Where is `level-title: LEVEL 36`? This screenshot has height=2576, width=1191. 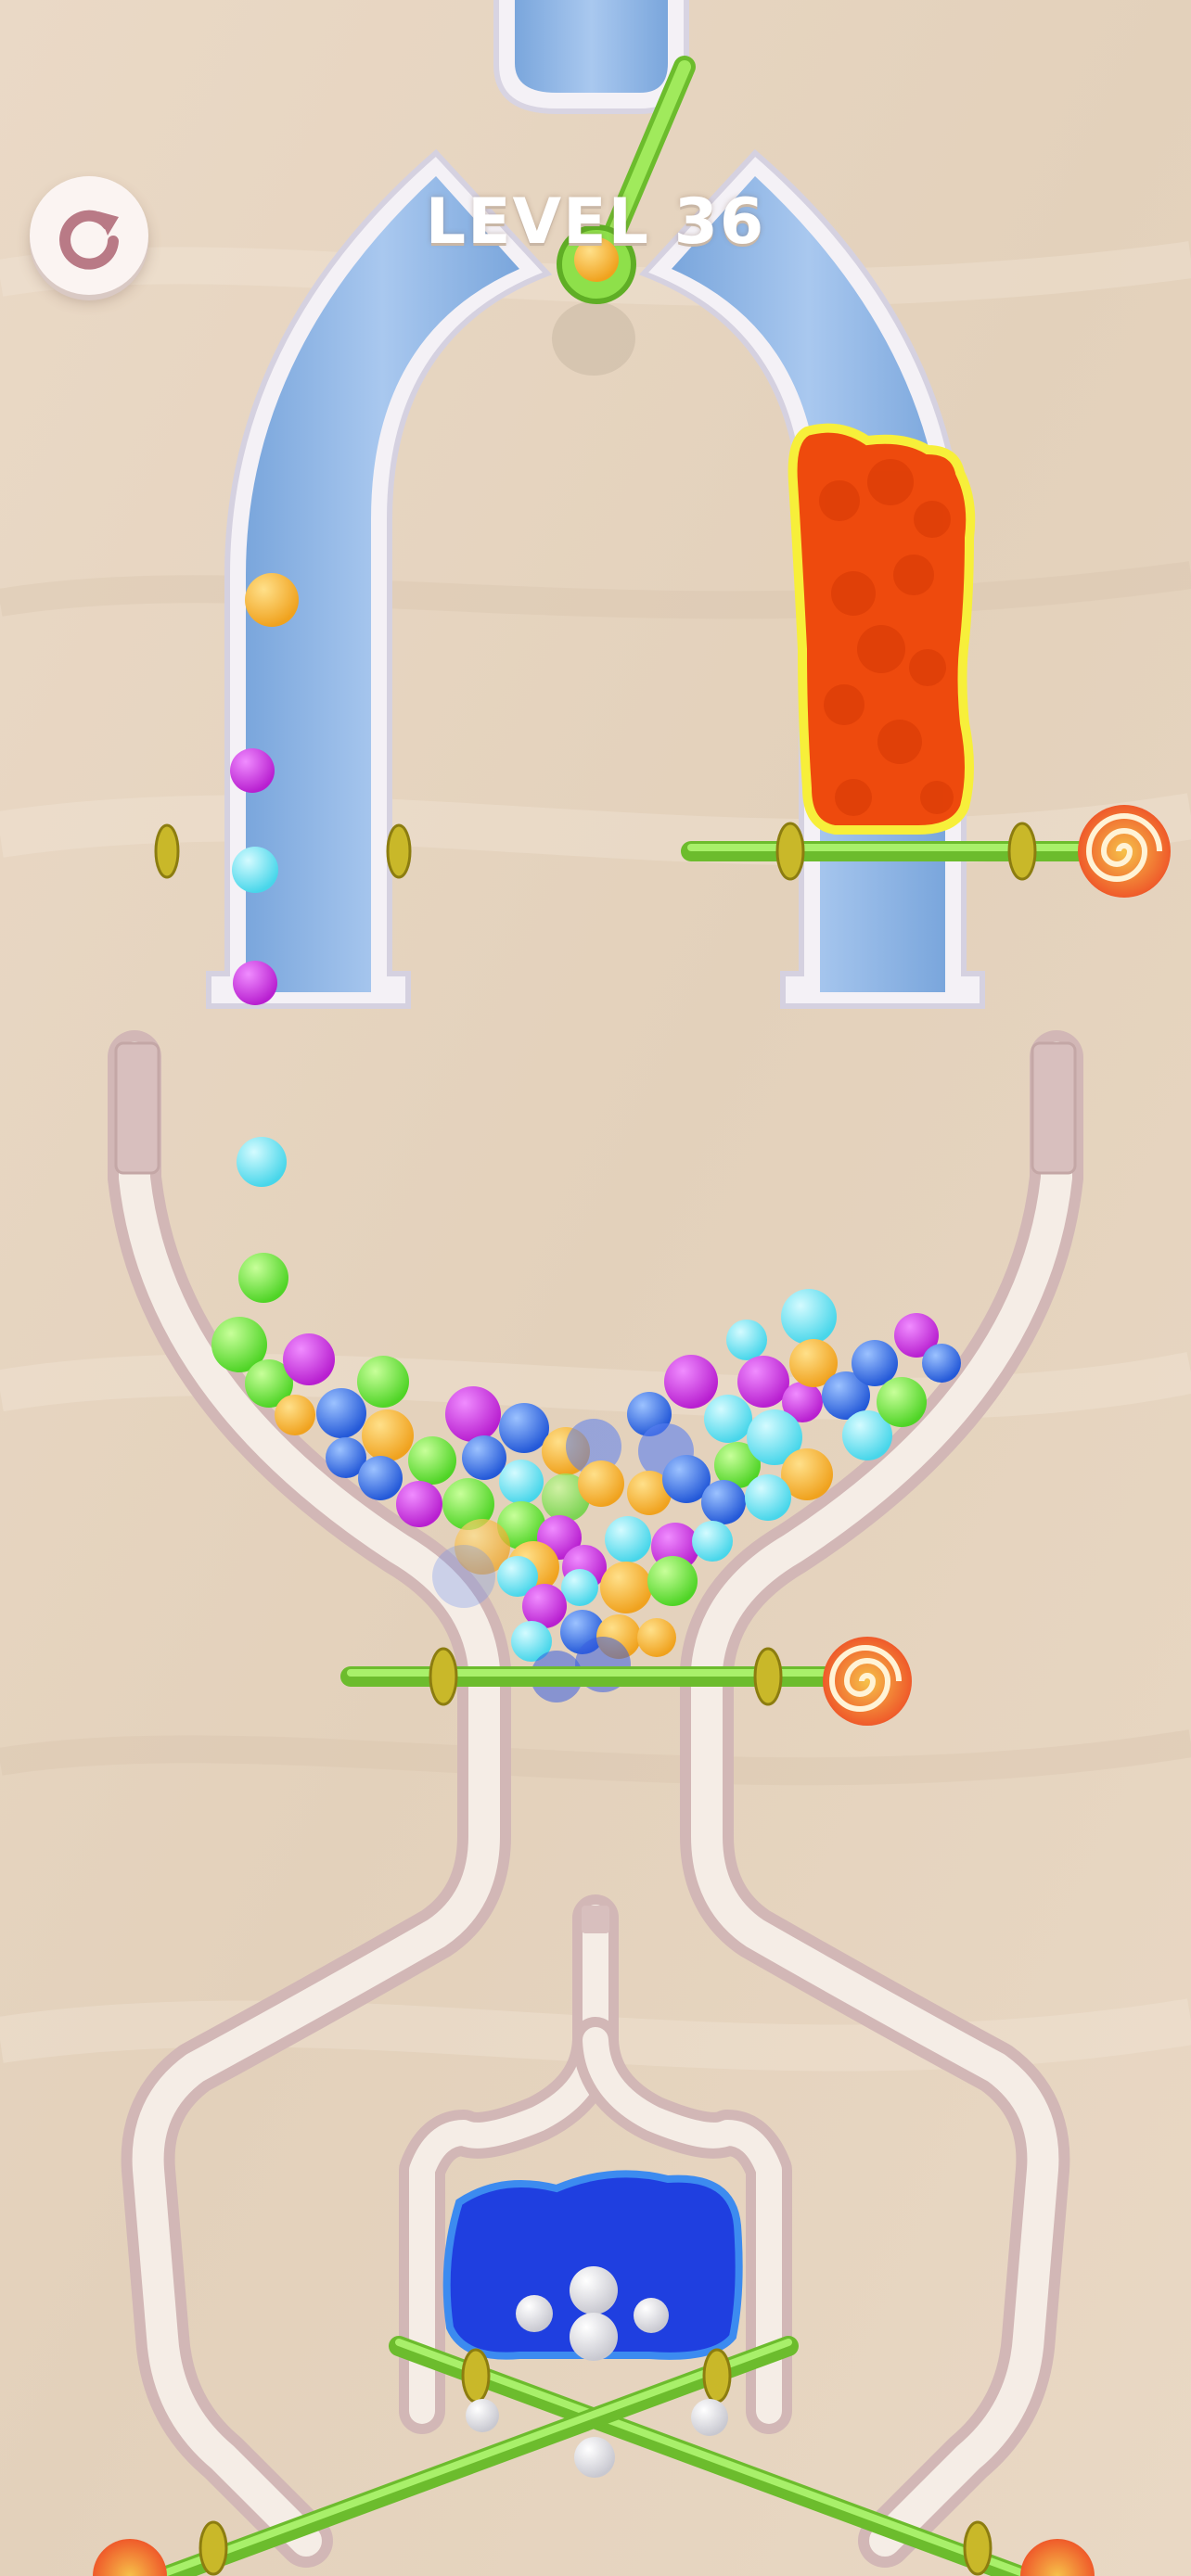 level-title: LEVEL 36 is located at coordinates (595, 222).